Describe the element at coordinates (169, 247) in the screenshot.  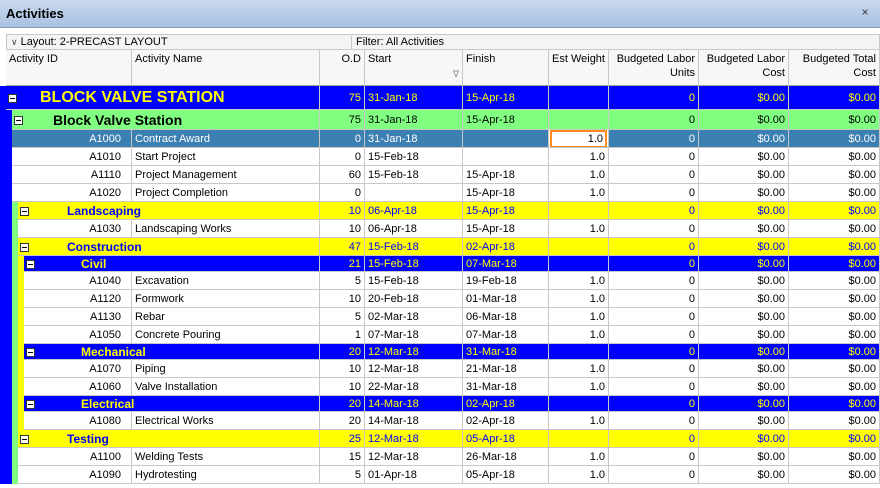
I see `wbs-name-cell: Construction` at that location.